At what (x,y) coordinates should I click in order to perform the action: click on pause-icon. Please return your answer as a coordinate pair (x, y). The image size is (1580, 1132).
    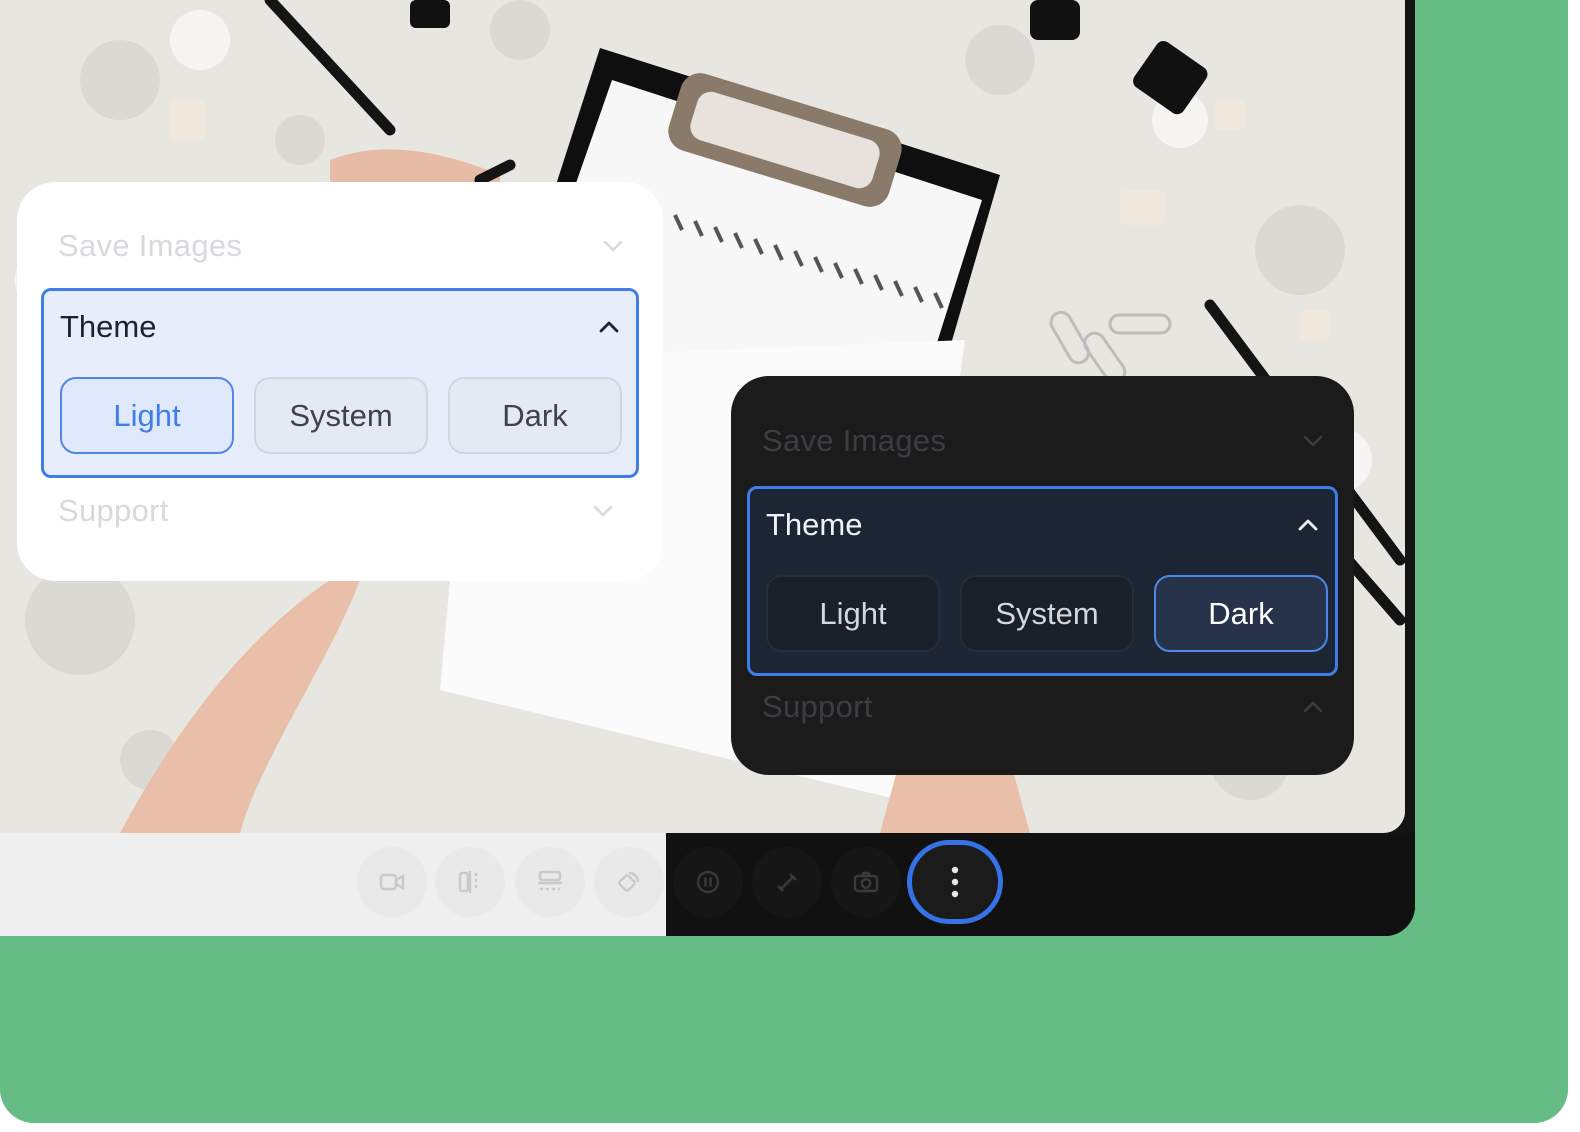
    Looking at the image, I should click on (708, 882).